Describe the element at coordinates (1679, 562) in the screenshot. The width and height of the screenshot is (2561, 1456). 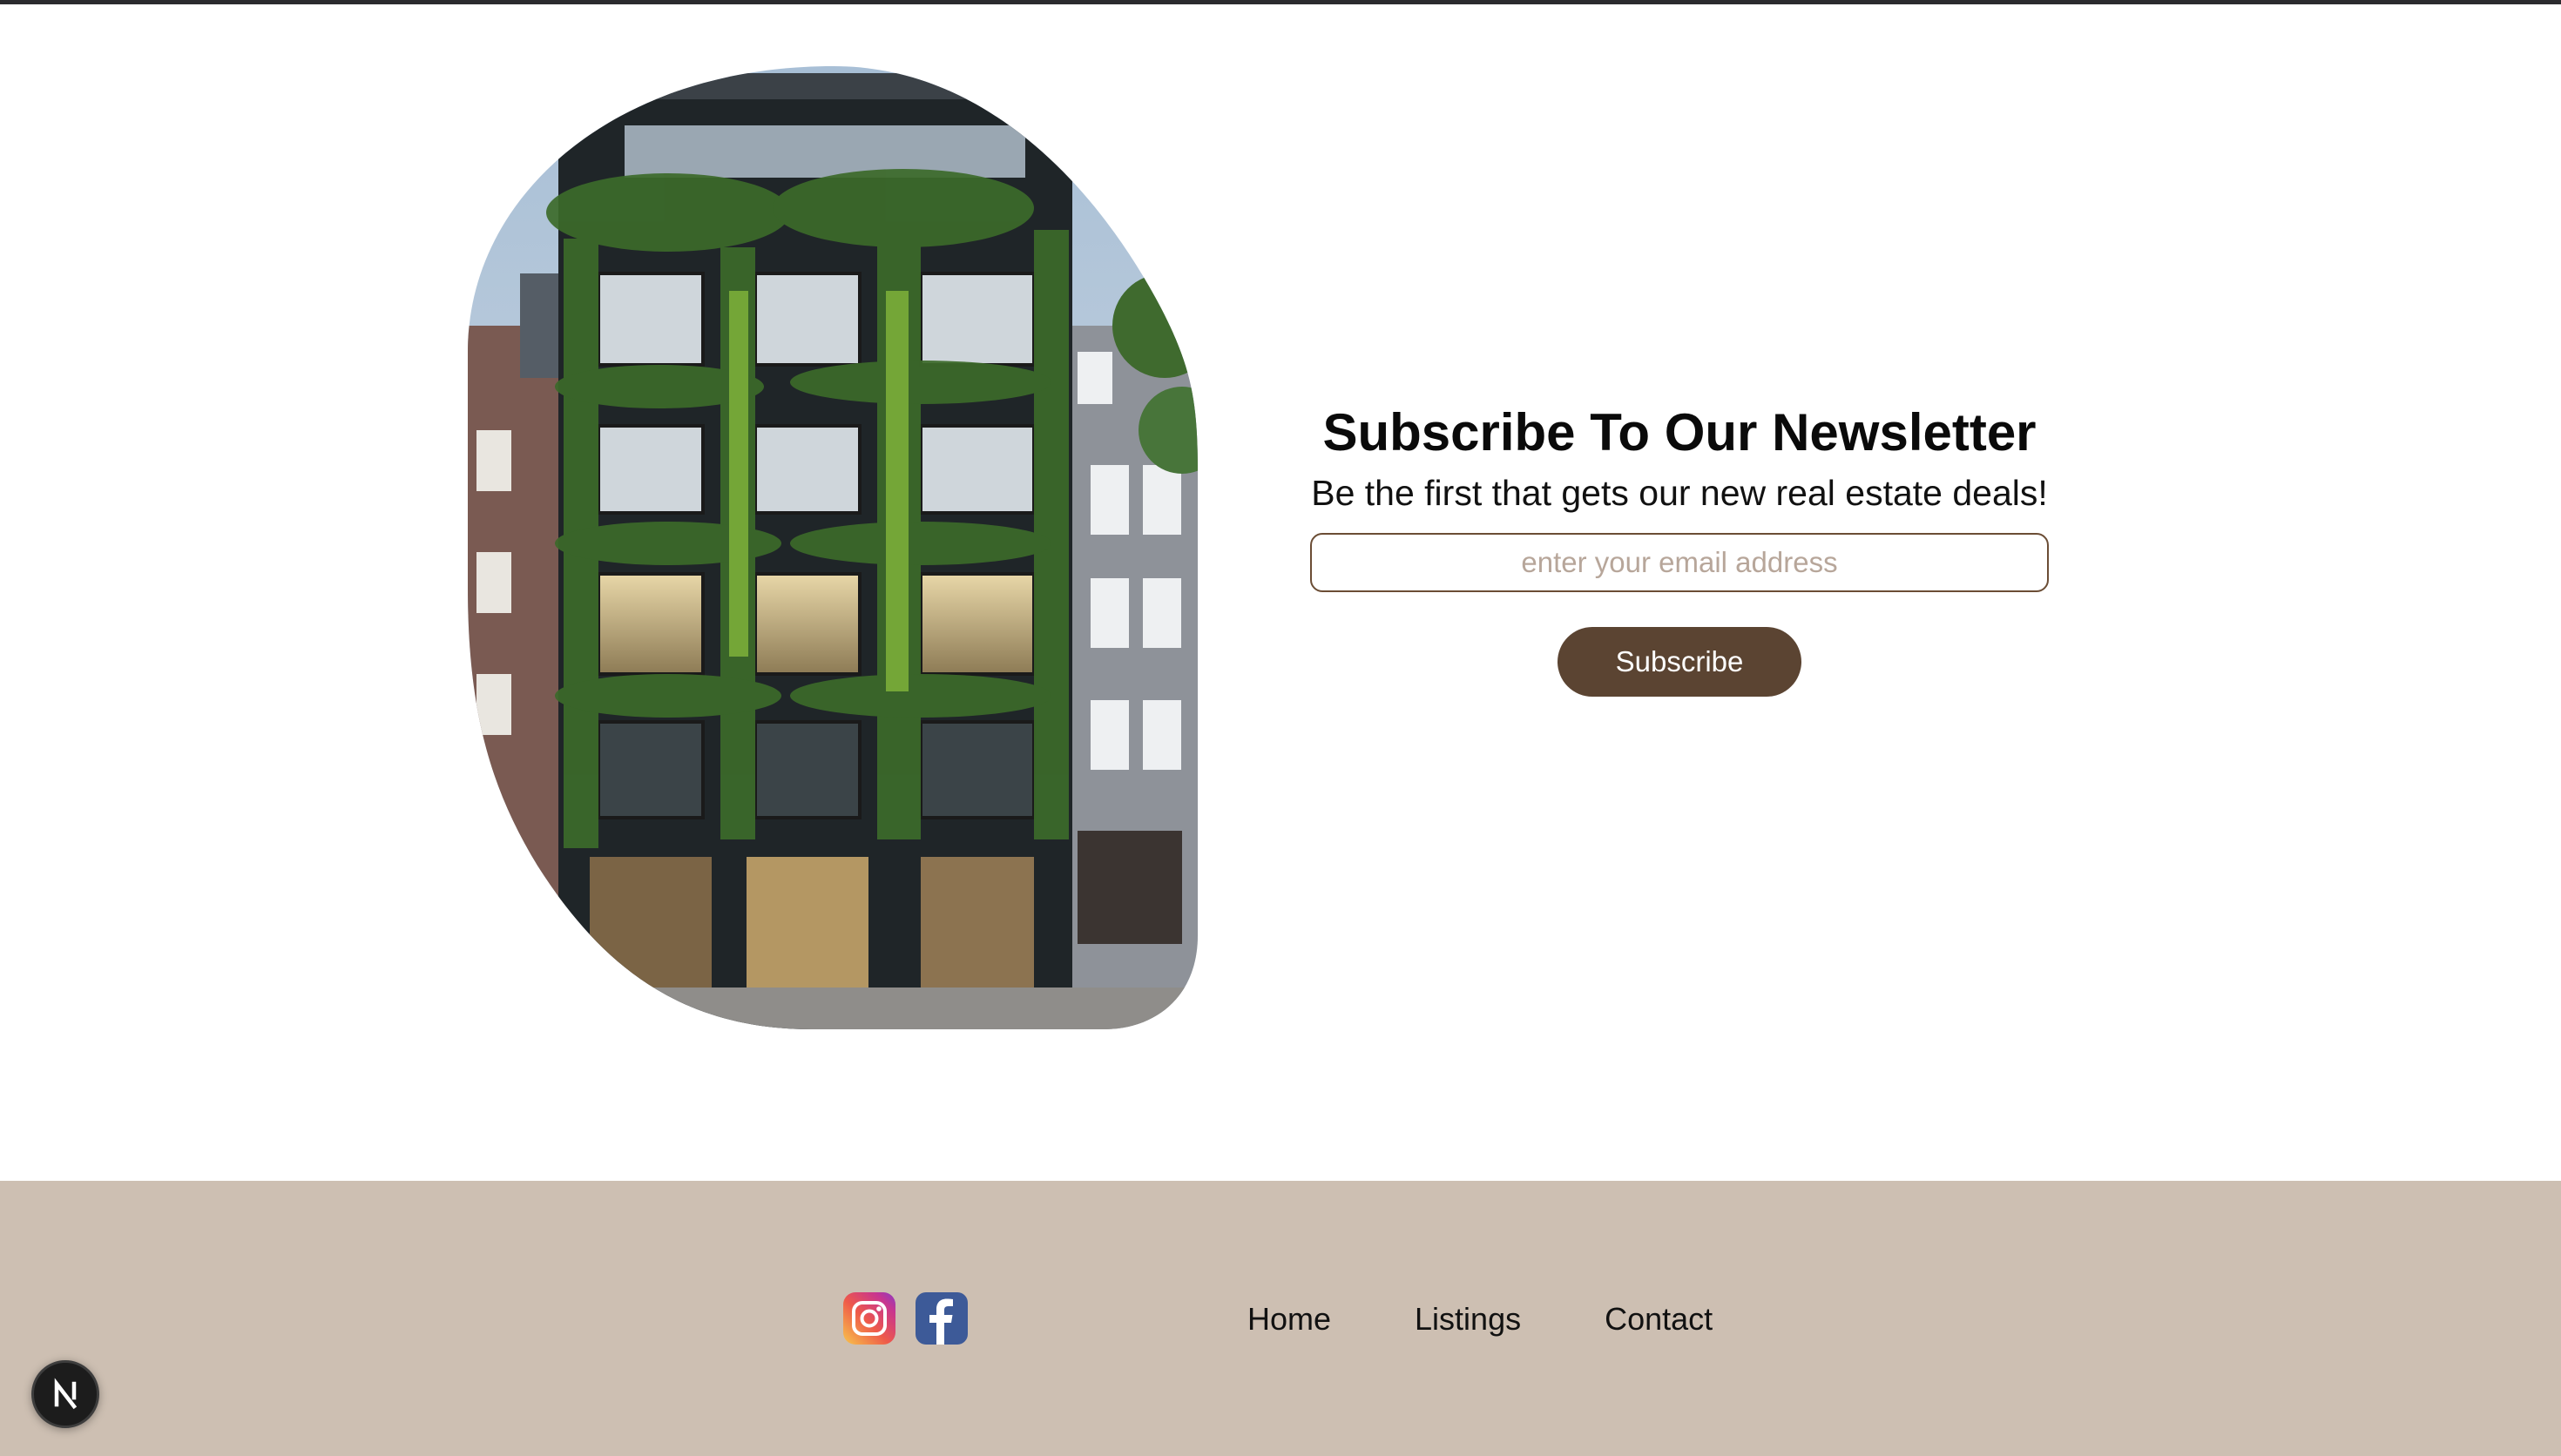
I see `email-input` at that location.